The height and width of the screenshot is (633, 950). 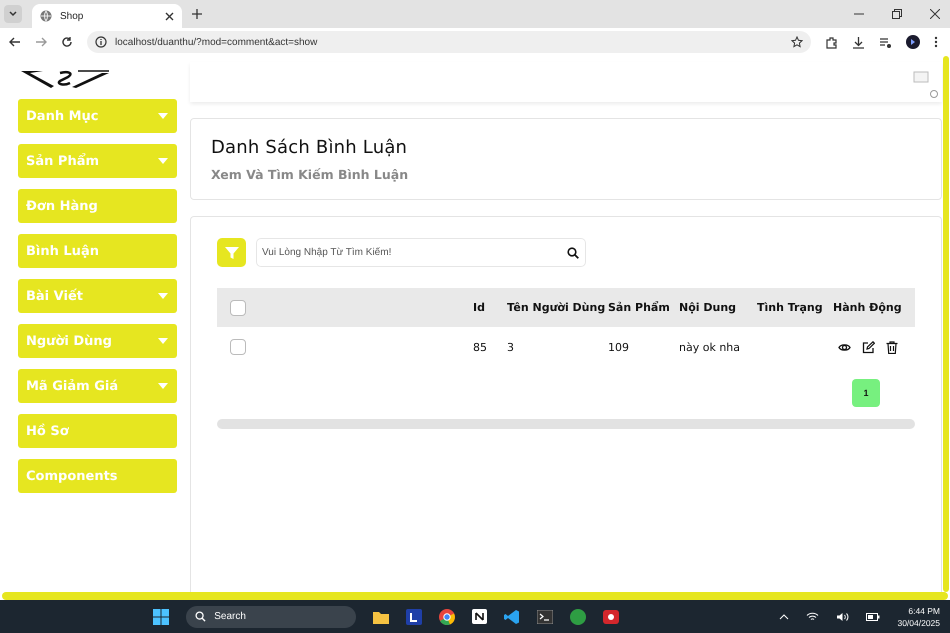 What do you see at coordinates (611, 617) in the screenshot?
I see `record-icon` at bounding box center [611, 617].